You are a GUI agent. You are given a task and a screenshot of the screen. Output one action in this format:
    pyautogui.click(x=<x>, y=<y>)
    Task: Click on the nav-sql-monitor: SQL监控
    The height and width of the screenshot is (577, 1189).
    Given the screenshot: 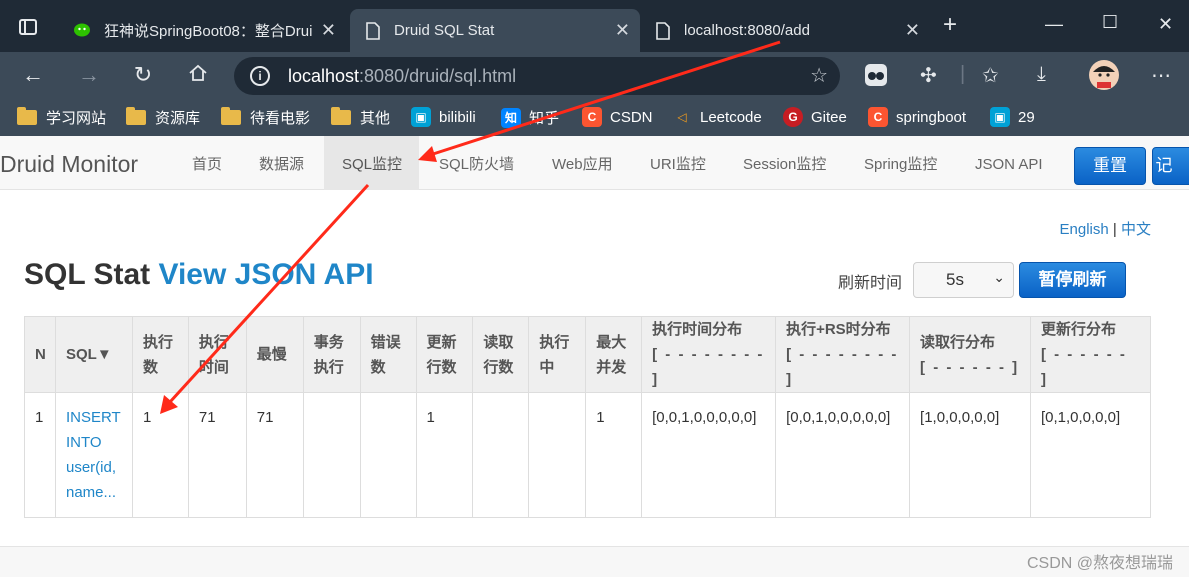 What is the action you would take?
    pyautogui.click(x=371, y=163)
    